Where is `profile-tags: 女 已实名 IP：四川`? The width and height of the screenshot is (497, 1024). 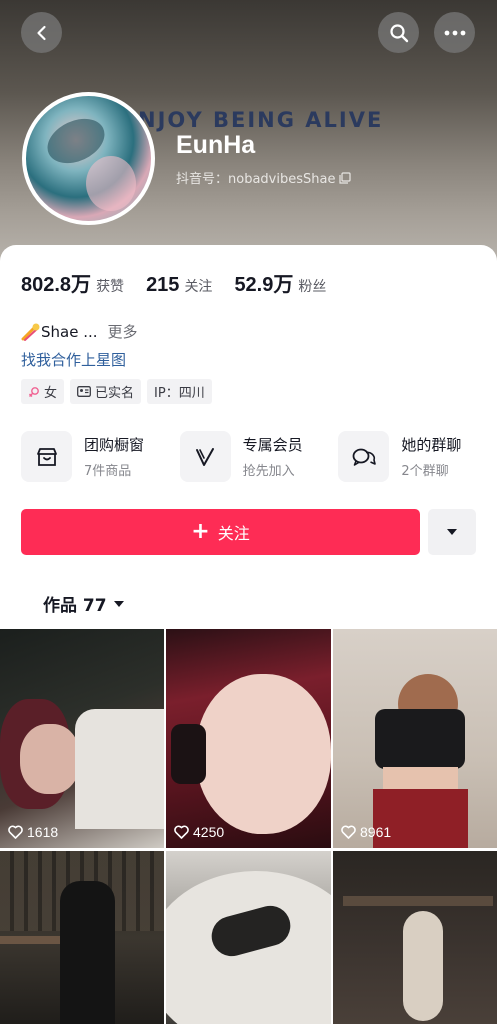 profile-tags: 女 已实名 IP：四川 is located at coordinates (116, 391).